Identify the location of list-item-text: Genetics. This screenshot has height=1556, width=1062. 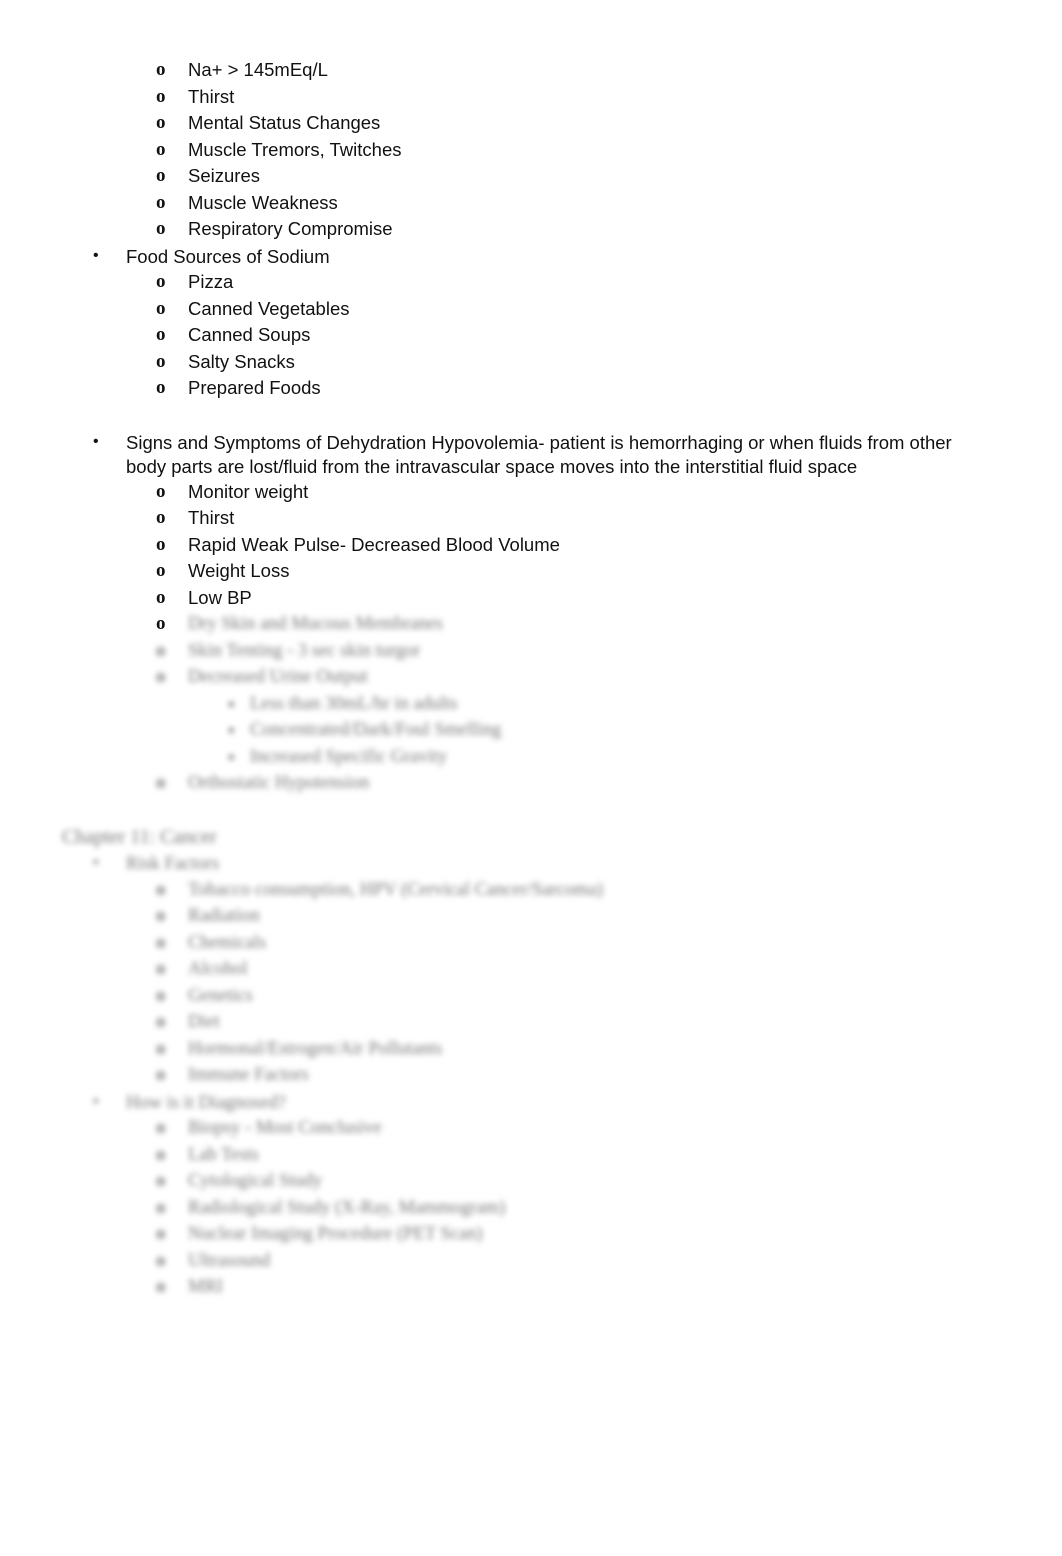
(220, 995).